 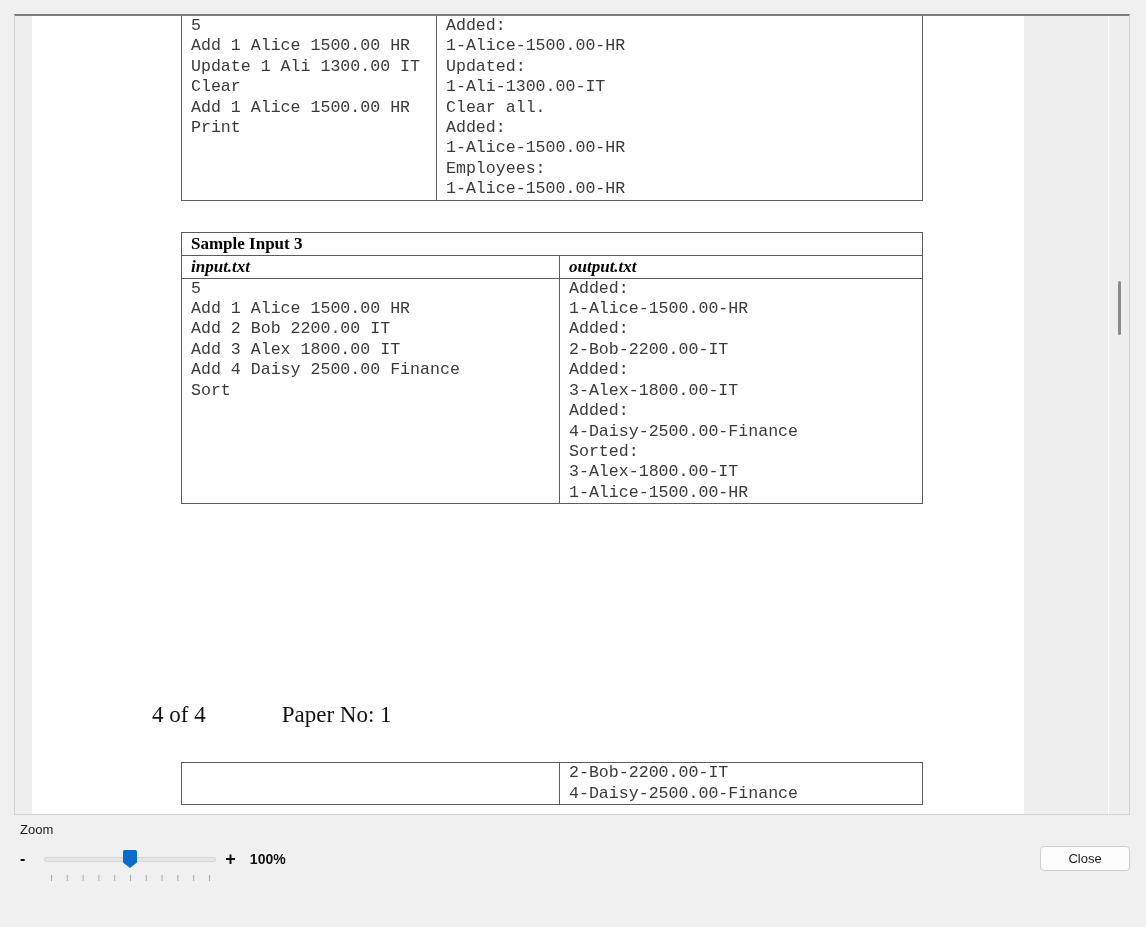 What do you see at coordinates (526, 87) in the screenshot?
I see `code-line: 1-Ali-1300.00-IT` at bounding box center [526, 87].